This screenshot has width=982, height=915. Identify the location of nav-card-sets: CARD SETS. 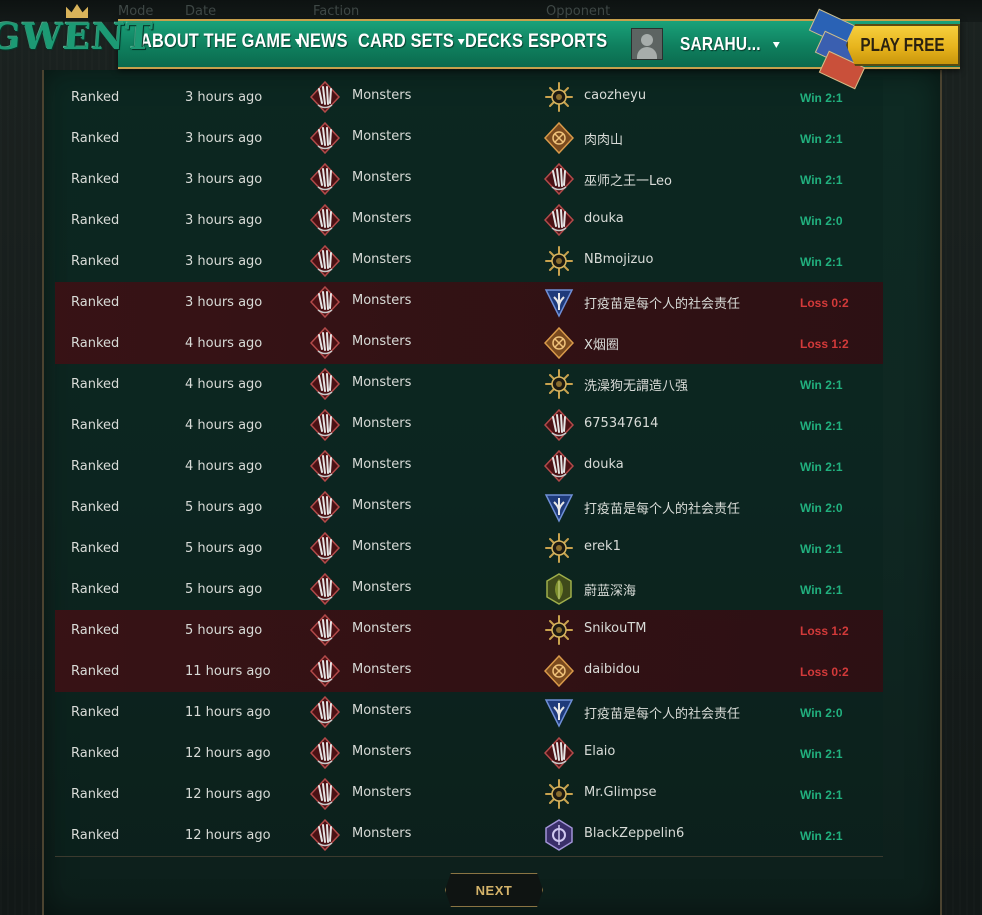
(411, 42).